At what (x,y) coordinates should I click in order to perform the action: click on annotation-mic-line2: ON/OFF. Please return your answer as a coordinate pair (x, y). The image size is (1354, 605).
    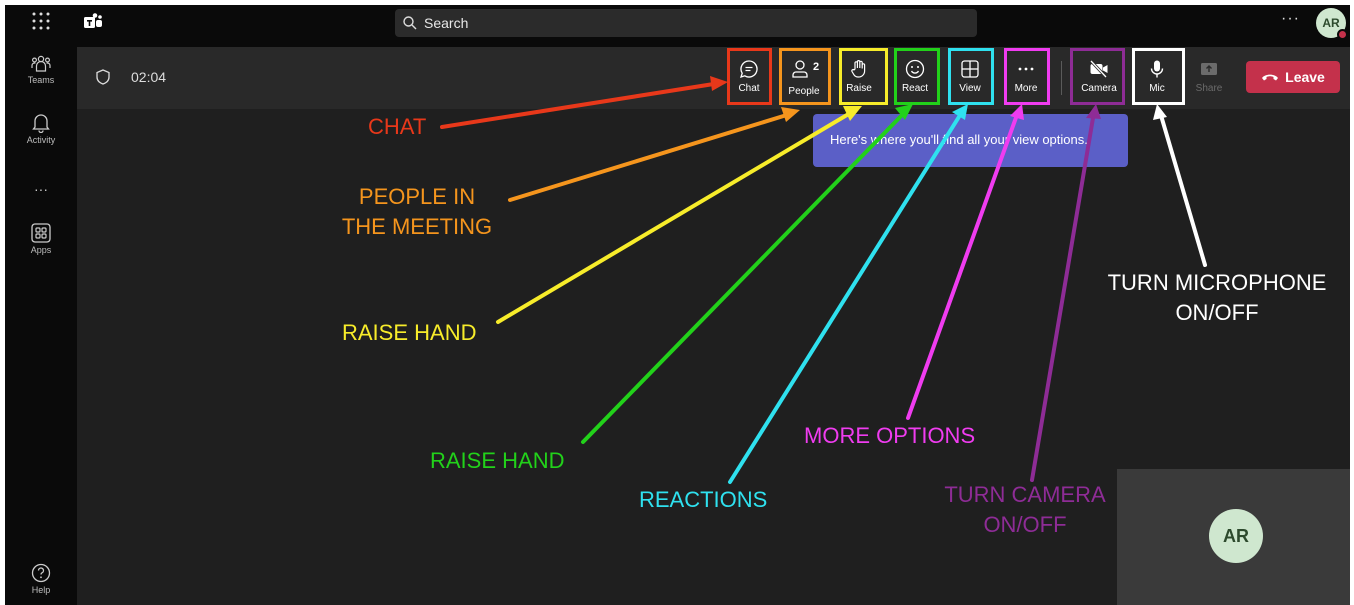
    Looking at the image, I should click on (1217, 312).